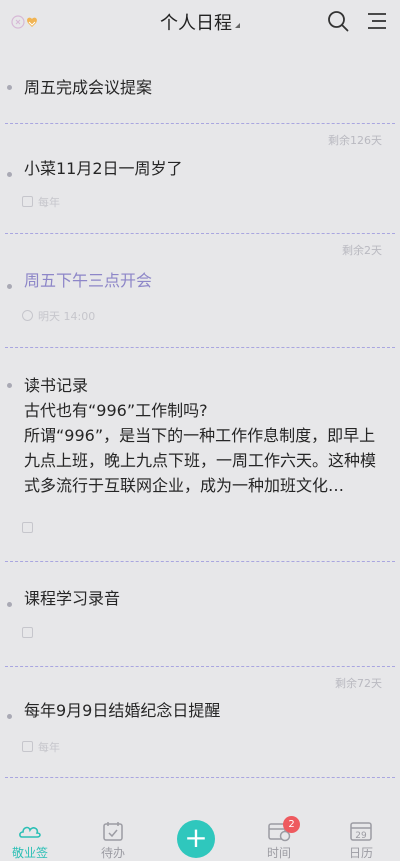  What do you see at coordinates (67, 316) in the screenshot?
I see `item-meta-label: 明天 14:00` at bounding box center [67, 316].